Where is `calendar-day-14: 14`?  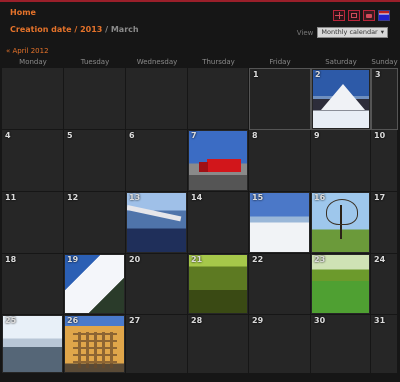 calendar-day-14: 14 is located at coordinates (218, 223).